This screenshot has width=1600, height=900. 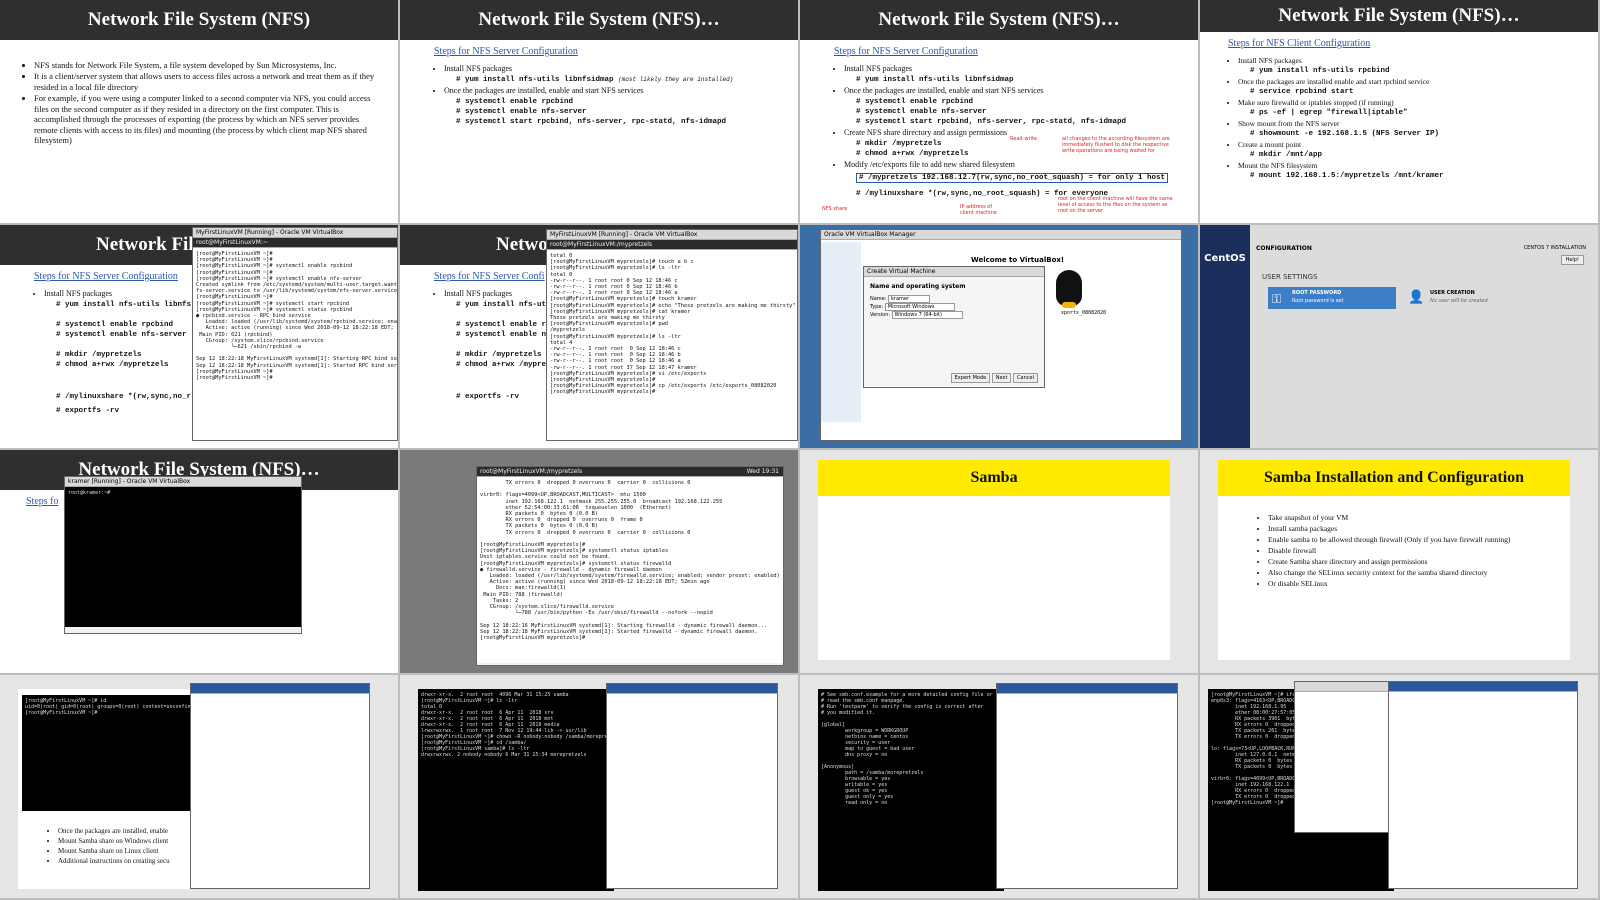 What do you see at coordinates (954, 272) in the screenshot?
I see `dialog-titlebar: Create Virtual Machine` at bounding box center [954, 272].